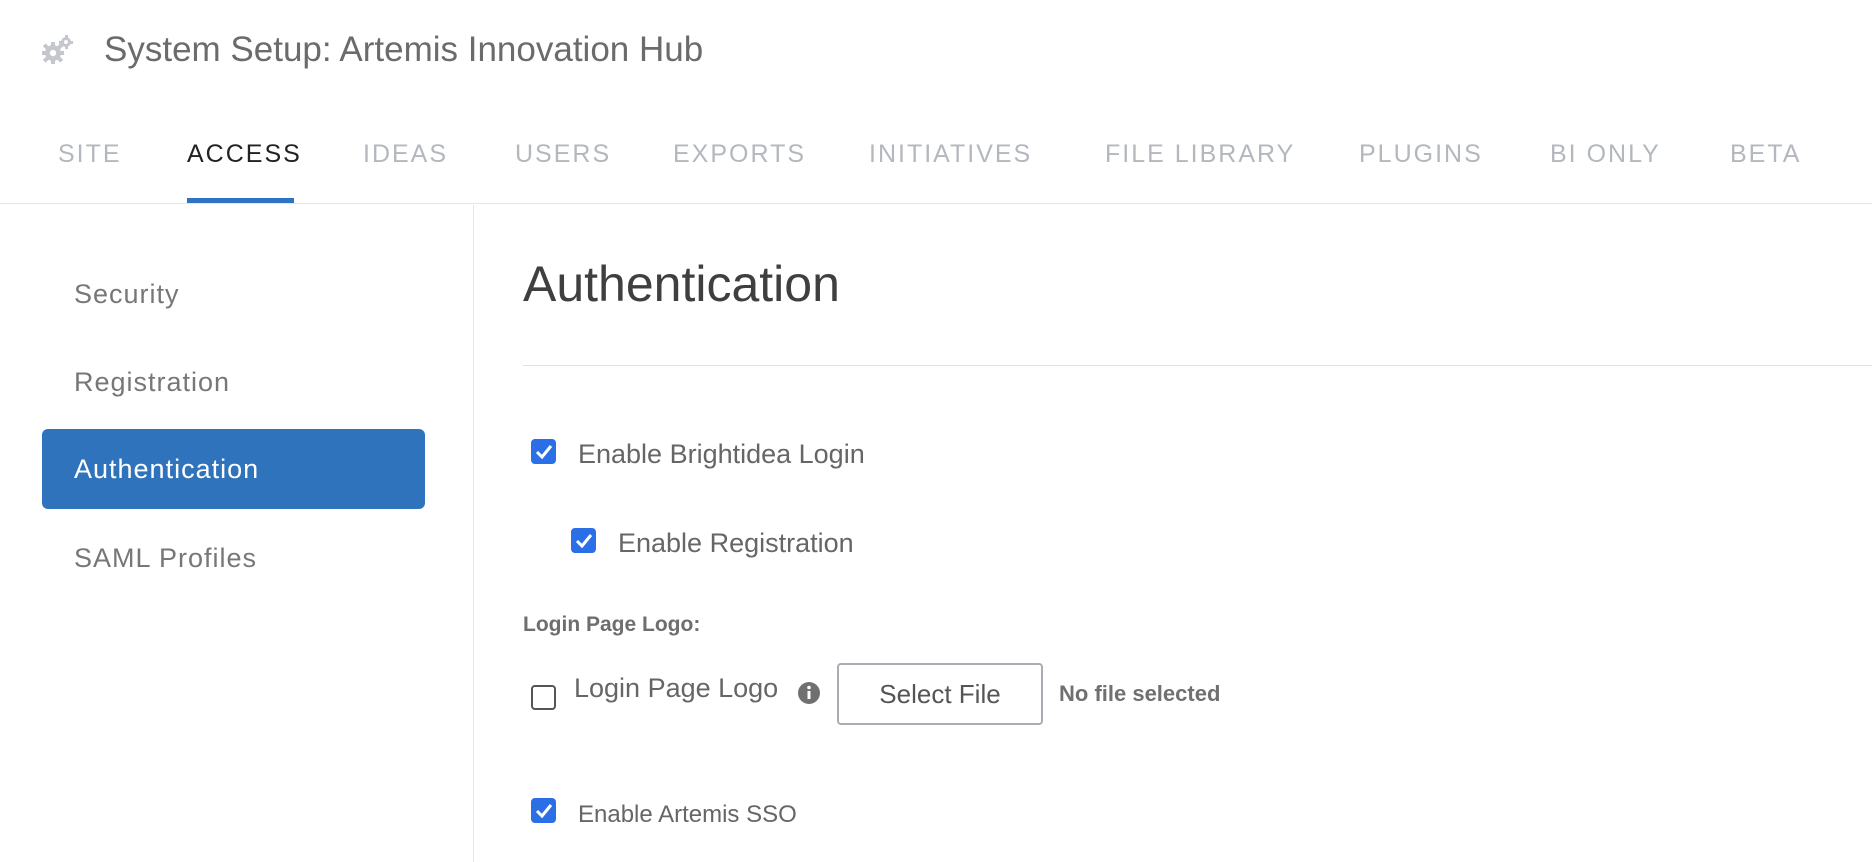  I want to click on enable-login-label: Enable Brightidea Login, so click(721, 454).